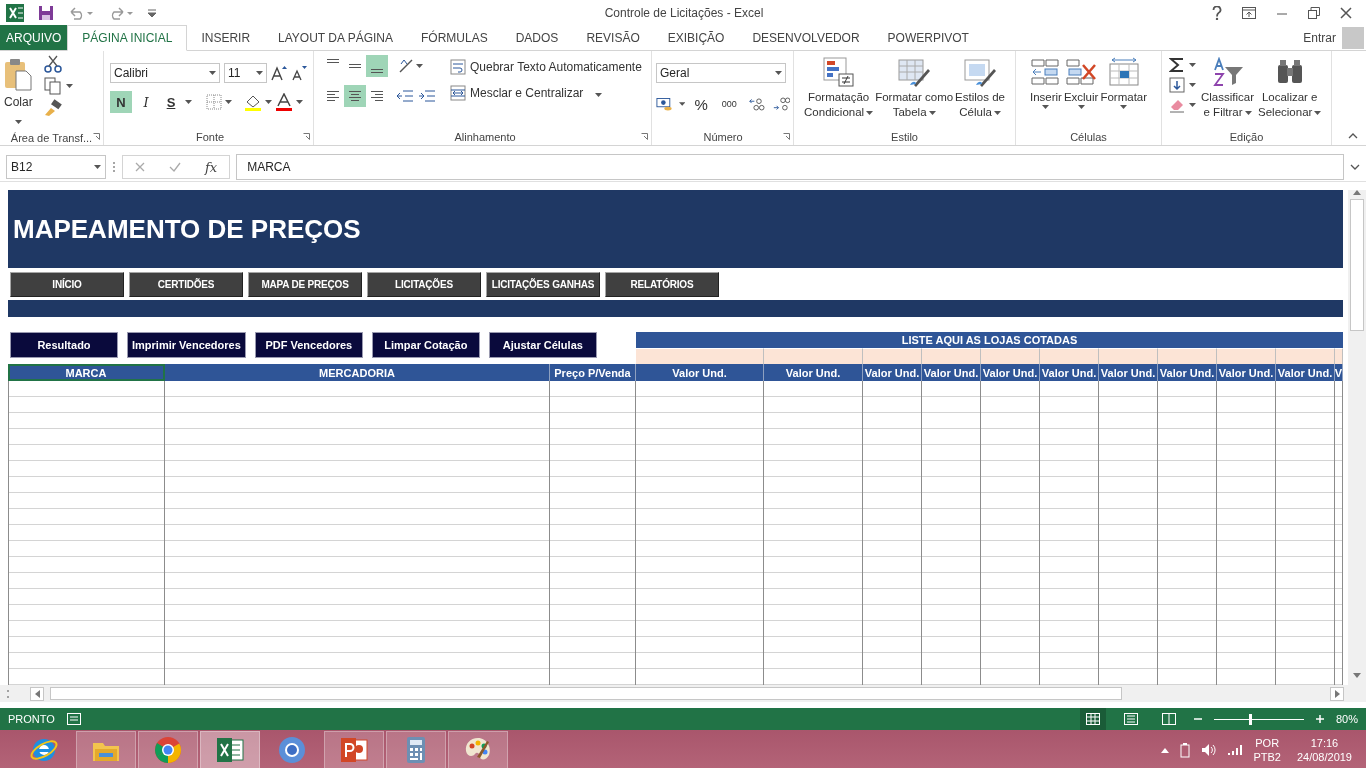  What do you see at coordinates (335, 37) in the screenshot?
I see `ribbon-tab: LAYOUT DA PÁGINA` at bounding box center [335, 37].